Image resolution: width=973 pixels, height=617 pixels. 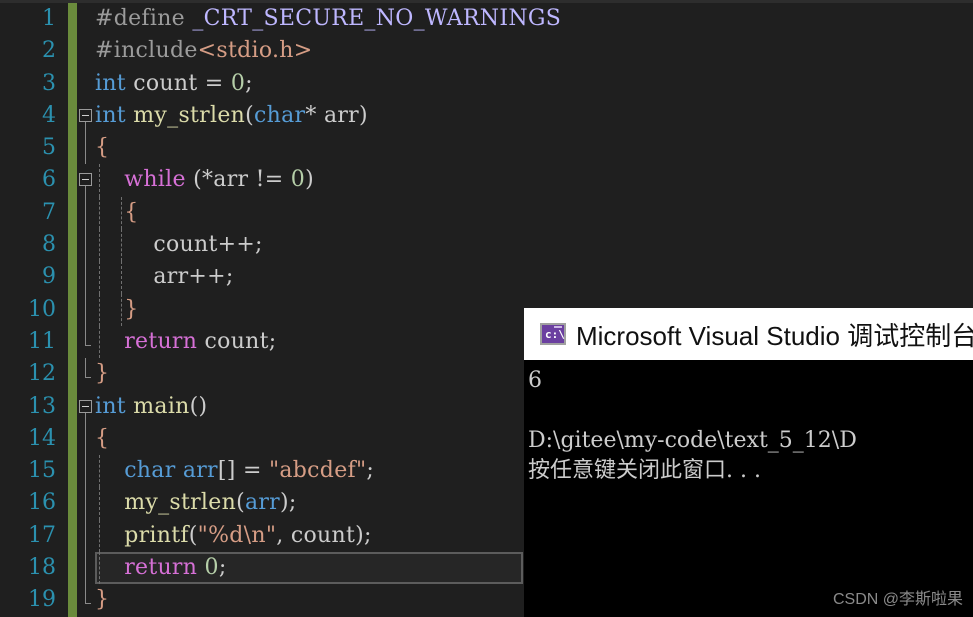 I want to click on line-number: 15, so click(x=42, y=471).